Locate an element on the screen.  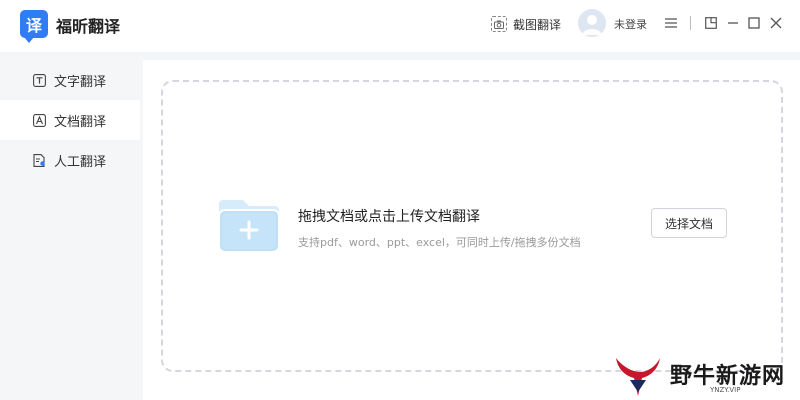
logo-char: 译 is located at coordinates (33, 25).